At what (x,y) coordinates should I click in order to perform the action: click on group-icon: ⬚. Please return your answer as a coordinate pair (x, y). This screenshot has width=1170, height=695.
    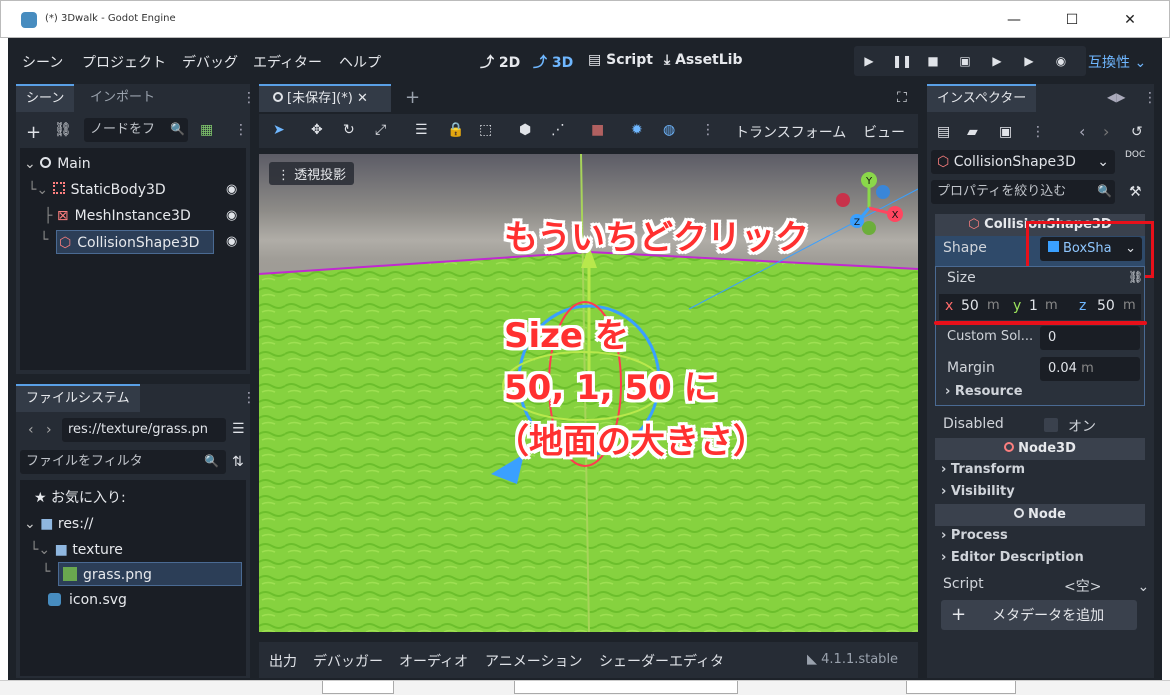
    Looking at the image, I should click on (485, 130).